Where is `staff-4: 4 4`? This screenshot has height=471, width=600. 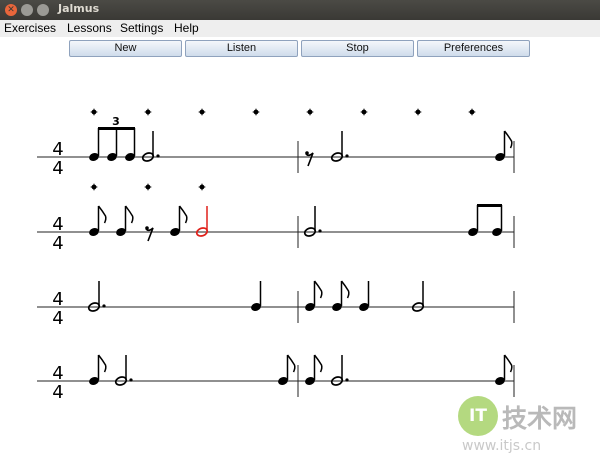 staff-4: 4 4 is located at coordinates (276, 383).